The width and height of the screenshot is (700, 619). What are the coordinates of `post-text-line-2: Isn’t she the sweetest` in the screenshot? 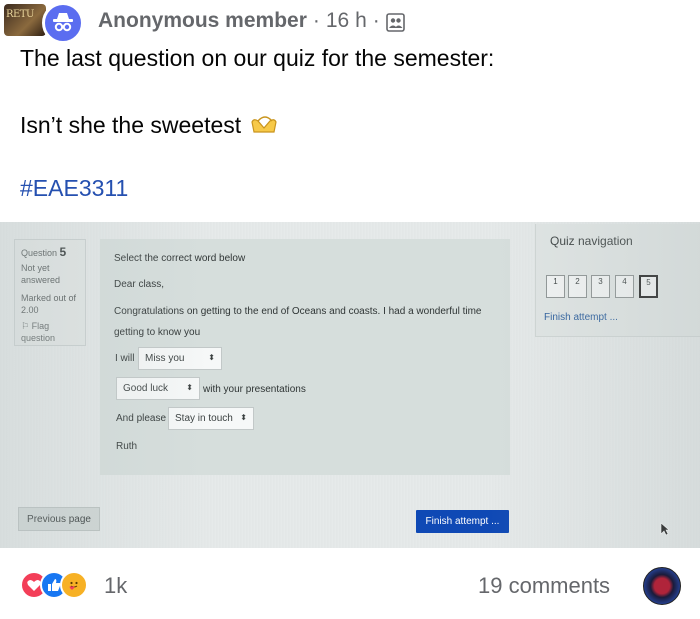 It's located at (149, 125).